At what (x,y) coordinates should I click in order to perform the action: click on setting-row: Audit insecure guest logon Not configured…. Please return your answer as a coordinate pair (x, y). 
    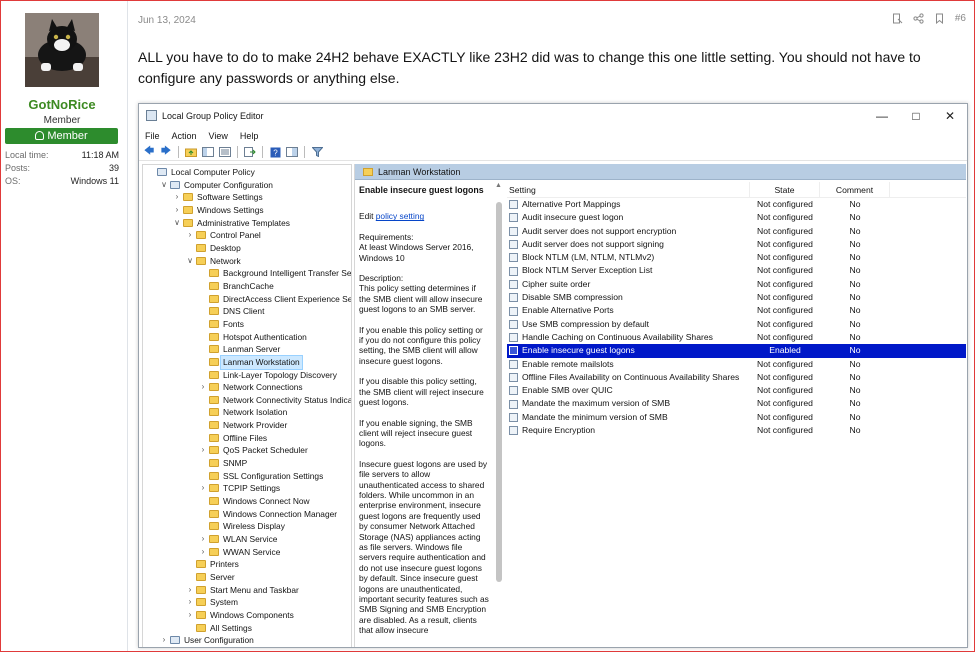
    Looking at the image, I should click on (736, 217).